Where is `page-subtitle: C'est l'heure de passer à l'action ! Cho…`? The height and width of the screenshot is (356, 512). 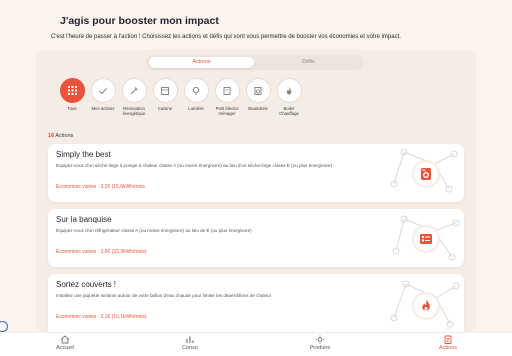
page-subtitle: C'est l'heure de passer à l'action ! Cho… is located at coordinates (226, 37).